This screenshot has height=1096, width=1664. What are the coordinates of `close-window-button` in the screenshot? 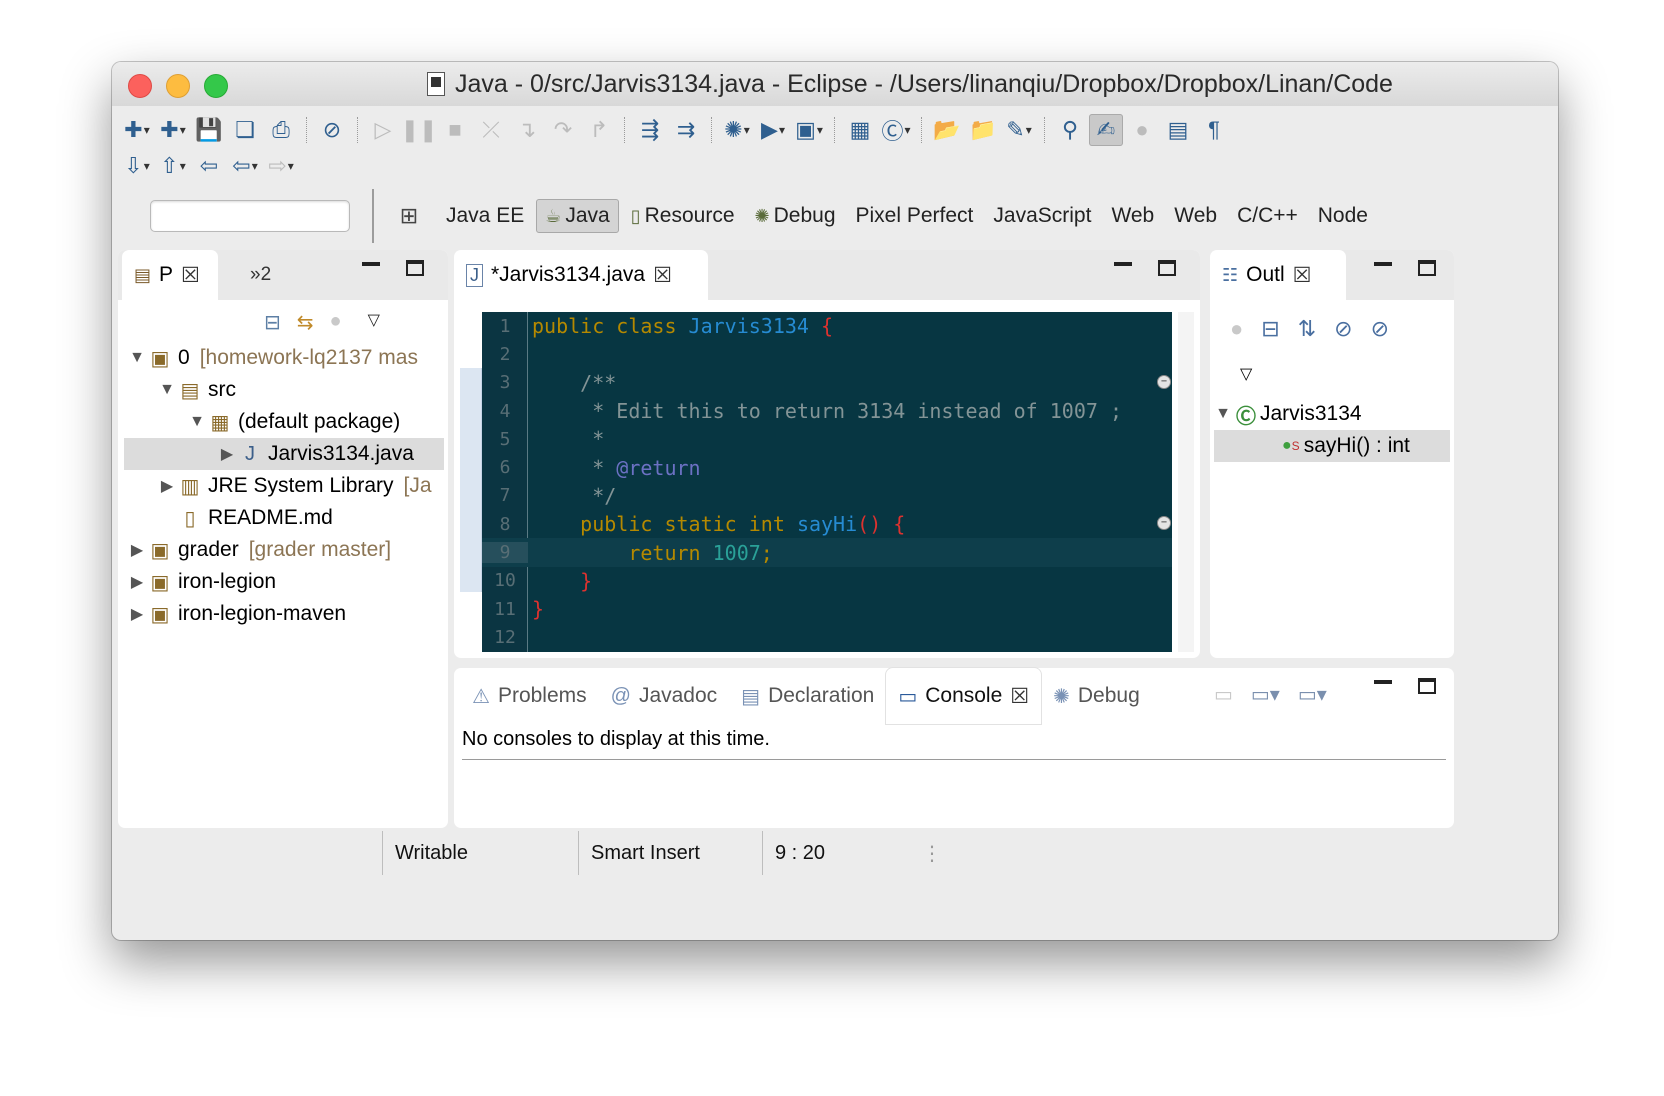 It's located at (140, 86).